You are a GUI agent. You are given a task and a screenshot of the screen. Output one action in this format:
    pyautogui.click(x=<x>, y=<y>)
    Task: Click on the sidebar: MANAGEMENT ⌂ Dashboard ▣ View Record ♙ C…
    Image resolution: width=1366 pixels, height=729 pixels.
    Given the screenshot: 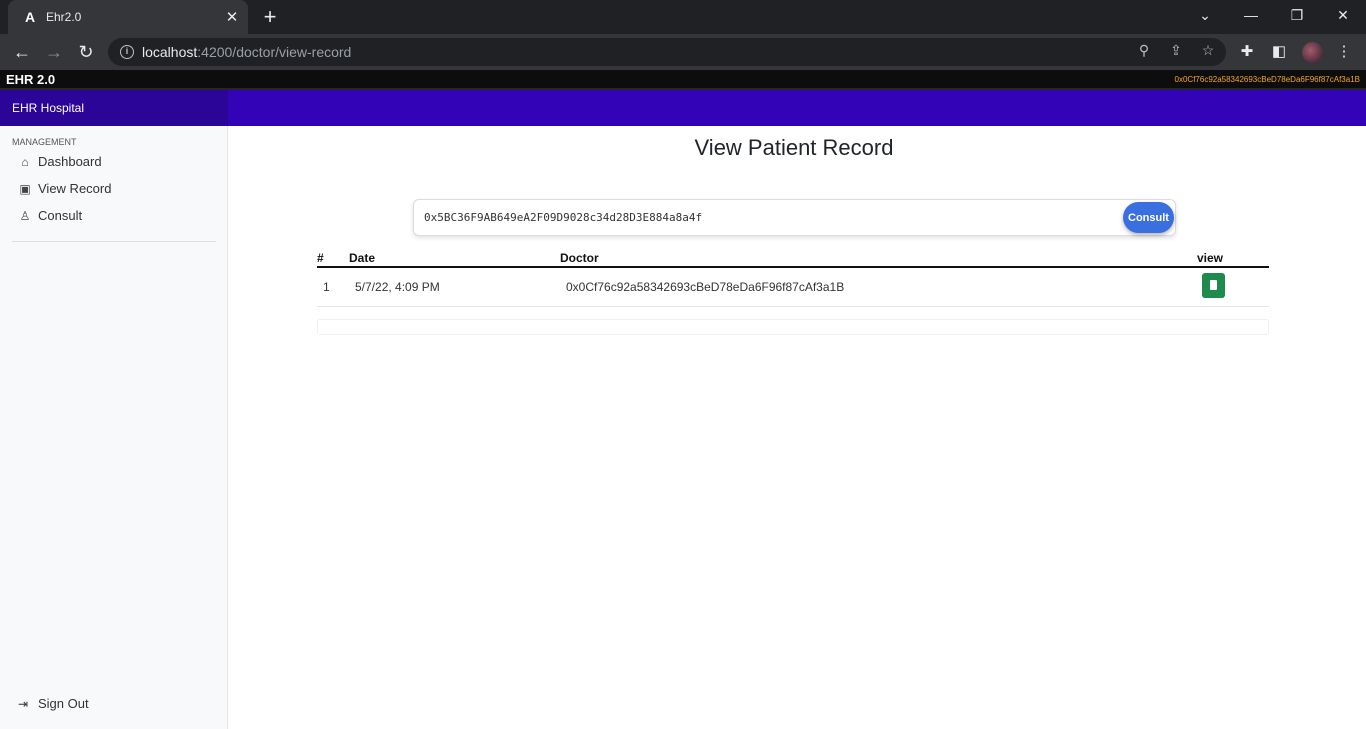 What is the action you would take?
    pyautogui.click(x=114, y=427)
    